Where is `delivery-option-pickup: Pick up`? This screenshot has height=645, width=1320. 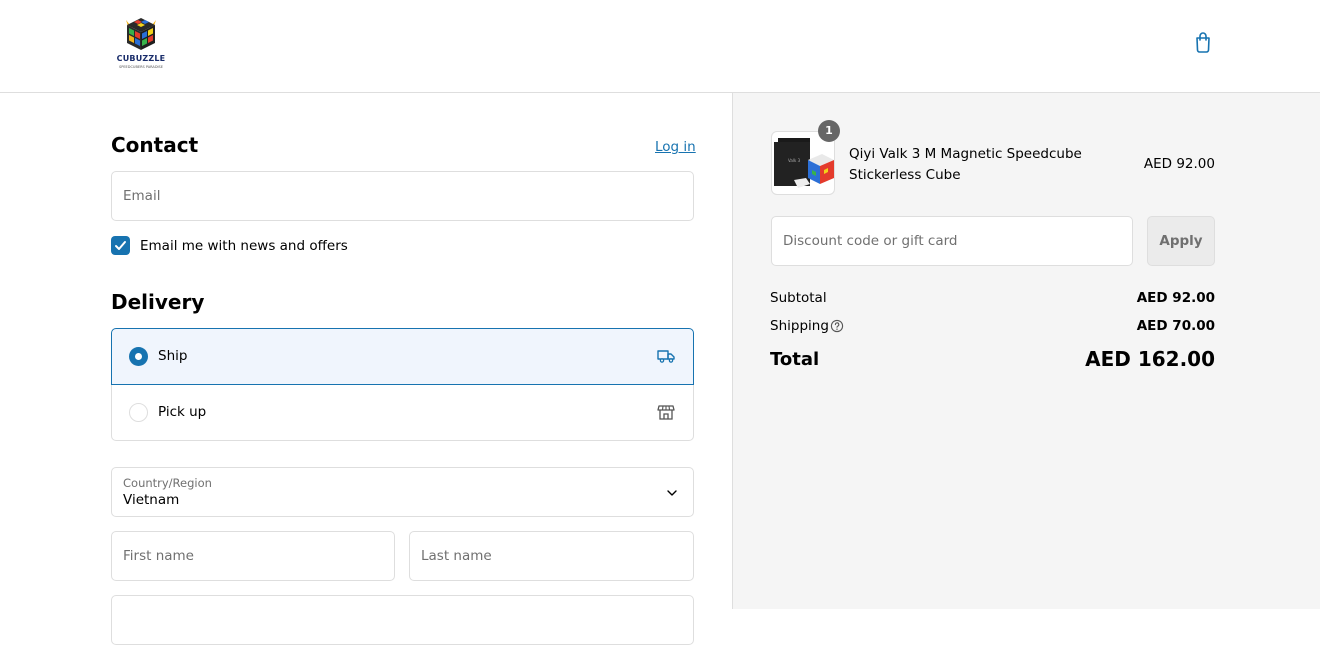
delivery-option-pickup: Pick up is located at coordinates (402, 413).